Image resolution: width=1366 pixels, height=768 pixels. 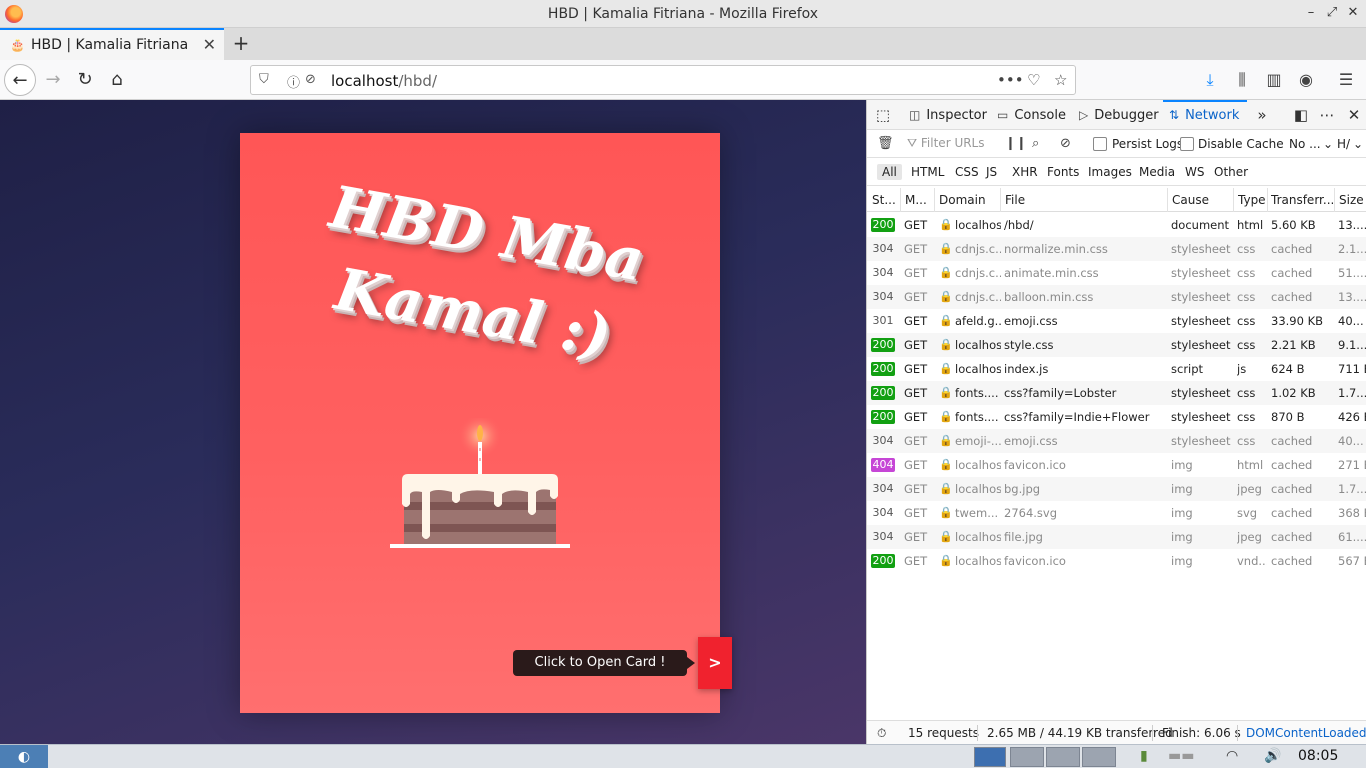 I want to click on reload-icon: ↻, so click(x=85, y=80).